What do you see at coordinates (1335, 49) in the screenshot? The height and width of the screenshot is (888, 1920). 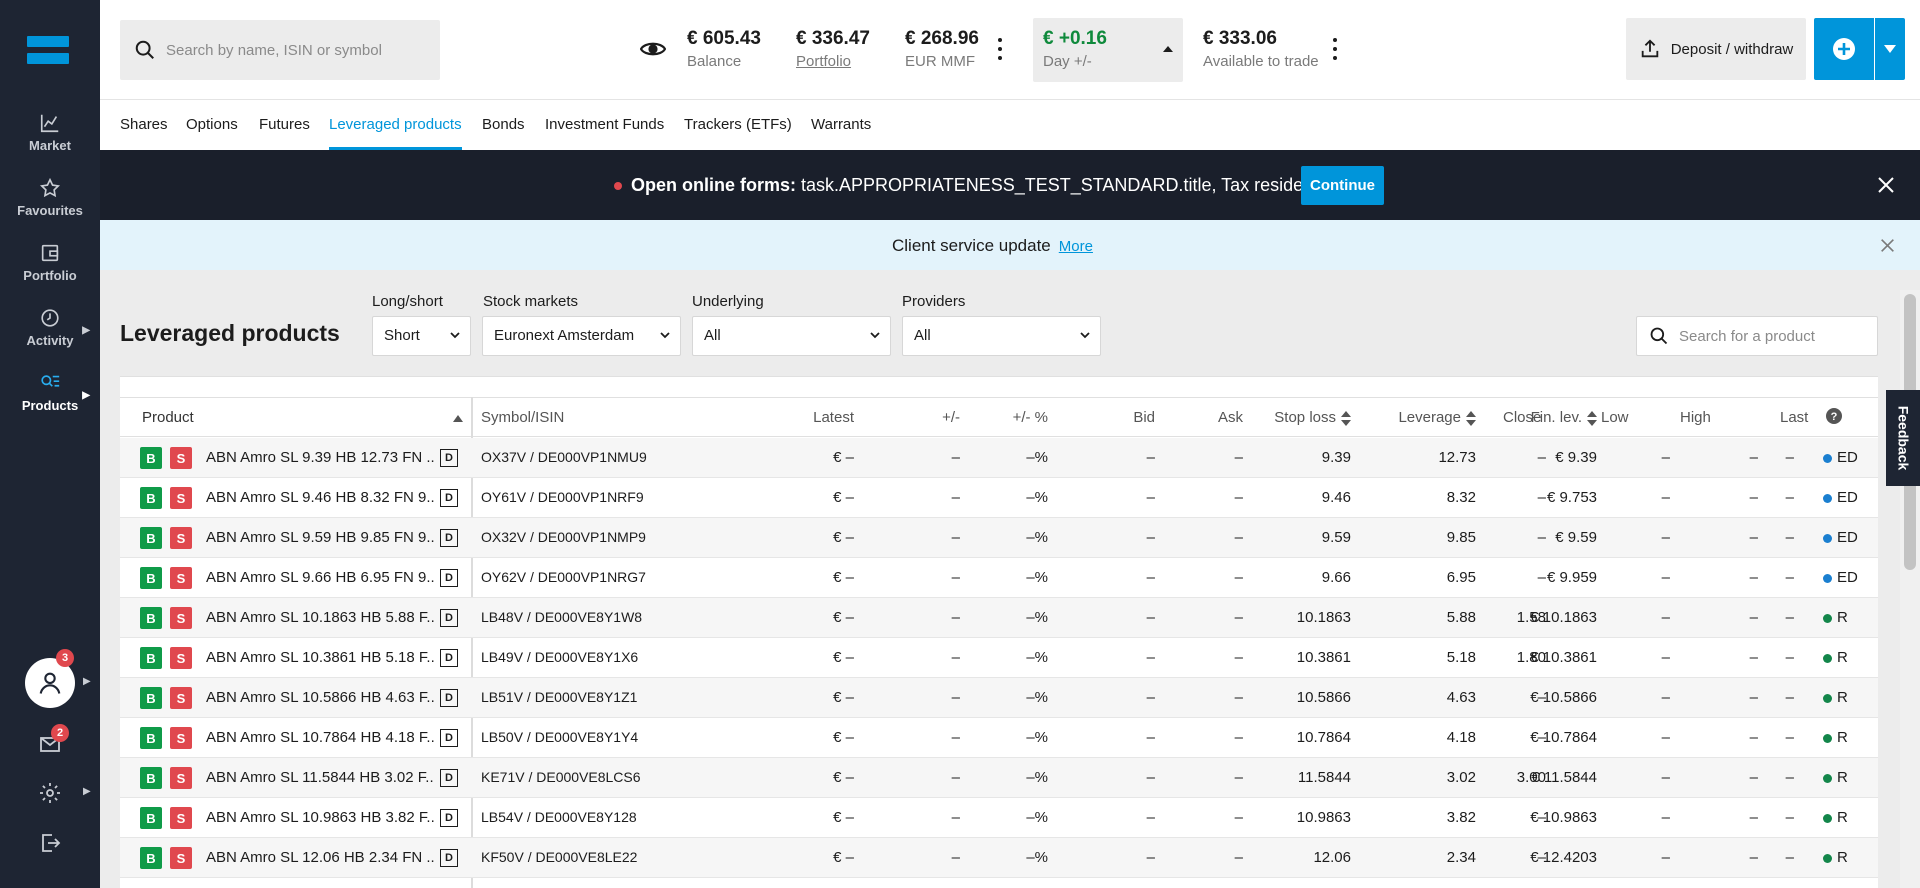 I see `more-options-icon` at bounding box center [1335, 49].